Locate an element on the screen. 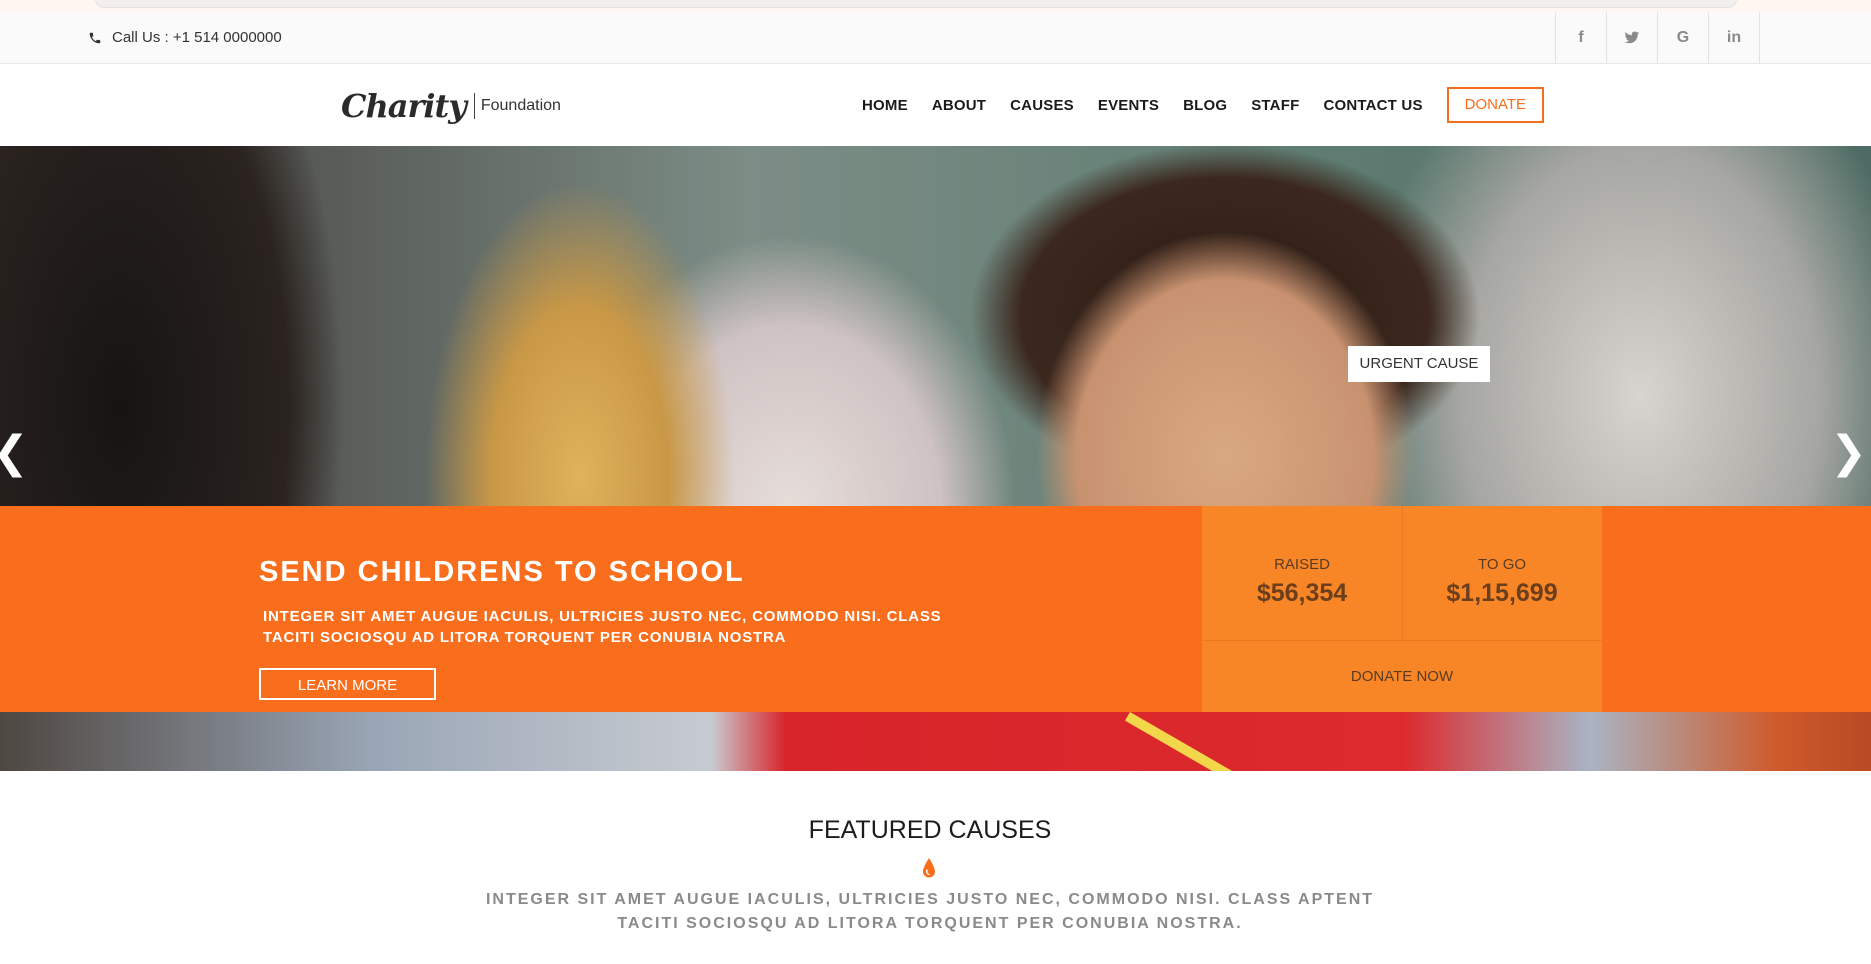 This screenshot has height=964, width=1871. phone-icon is located at coordinates (95, 37).